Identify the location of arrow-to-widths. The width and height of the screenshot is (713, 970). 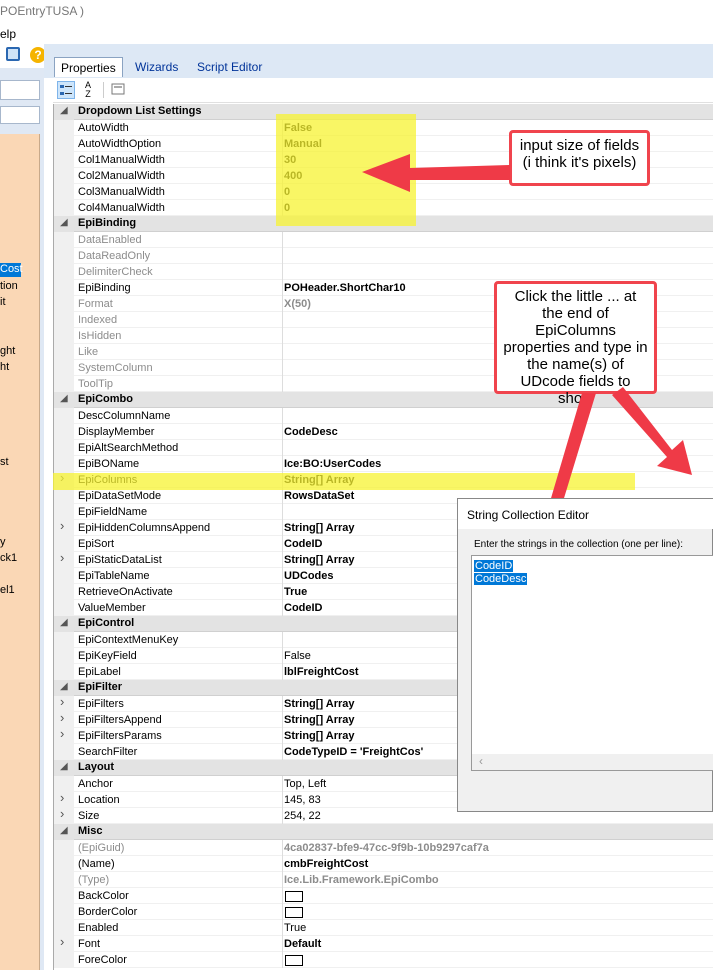
(436, 173).